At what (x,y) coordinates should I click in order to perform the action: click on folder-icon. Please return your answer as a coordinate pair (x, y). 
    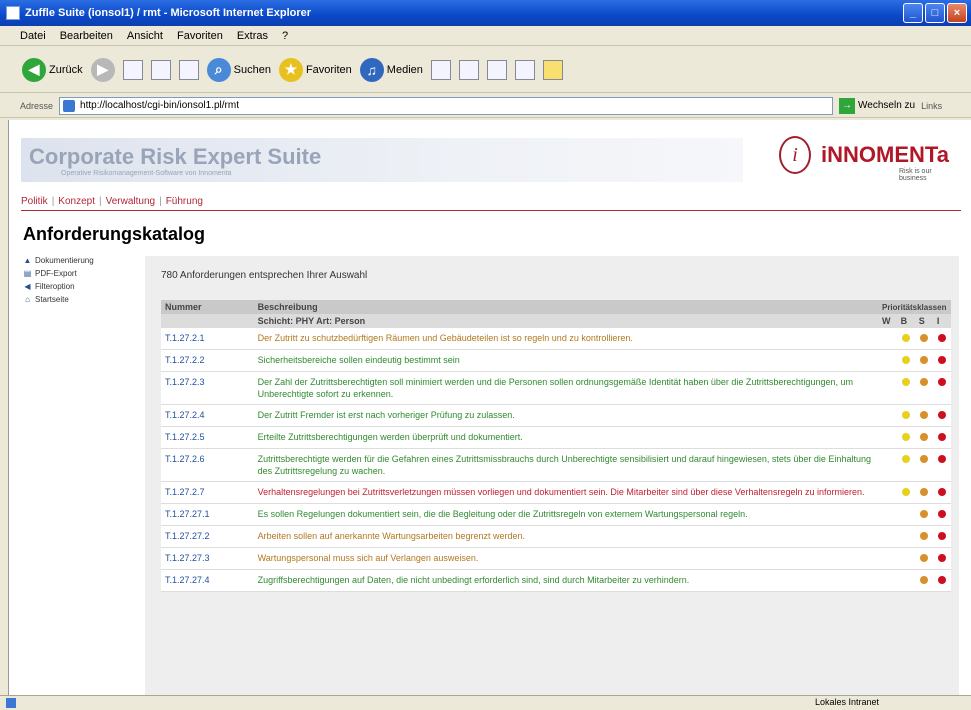
    Looking at the image, I should click on (552, 69).